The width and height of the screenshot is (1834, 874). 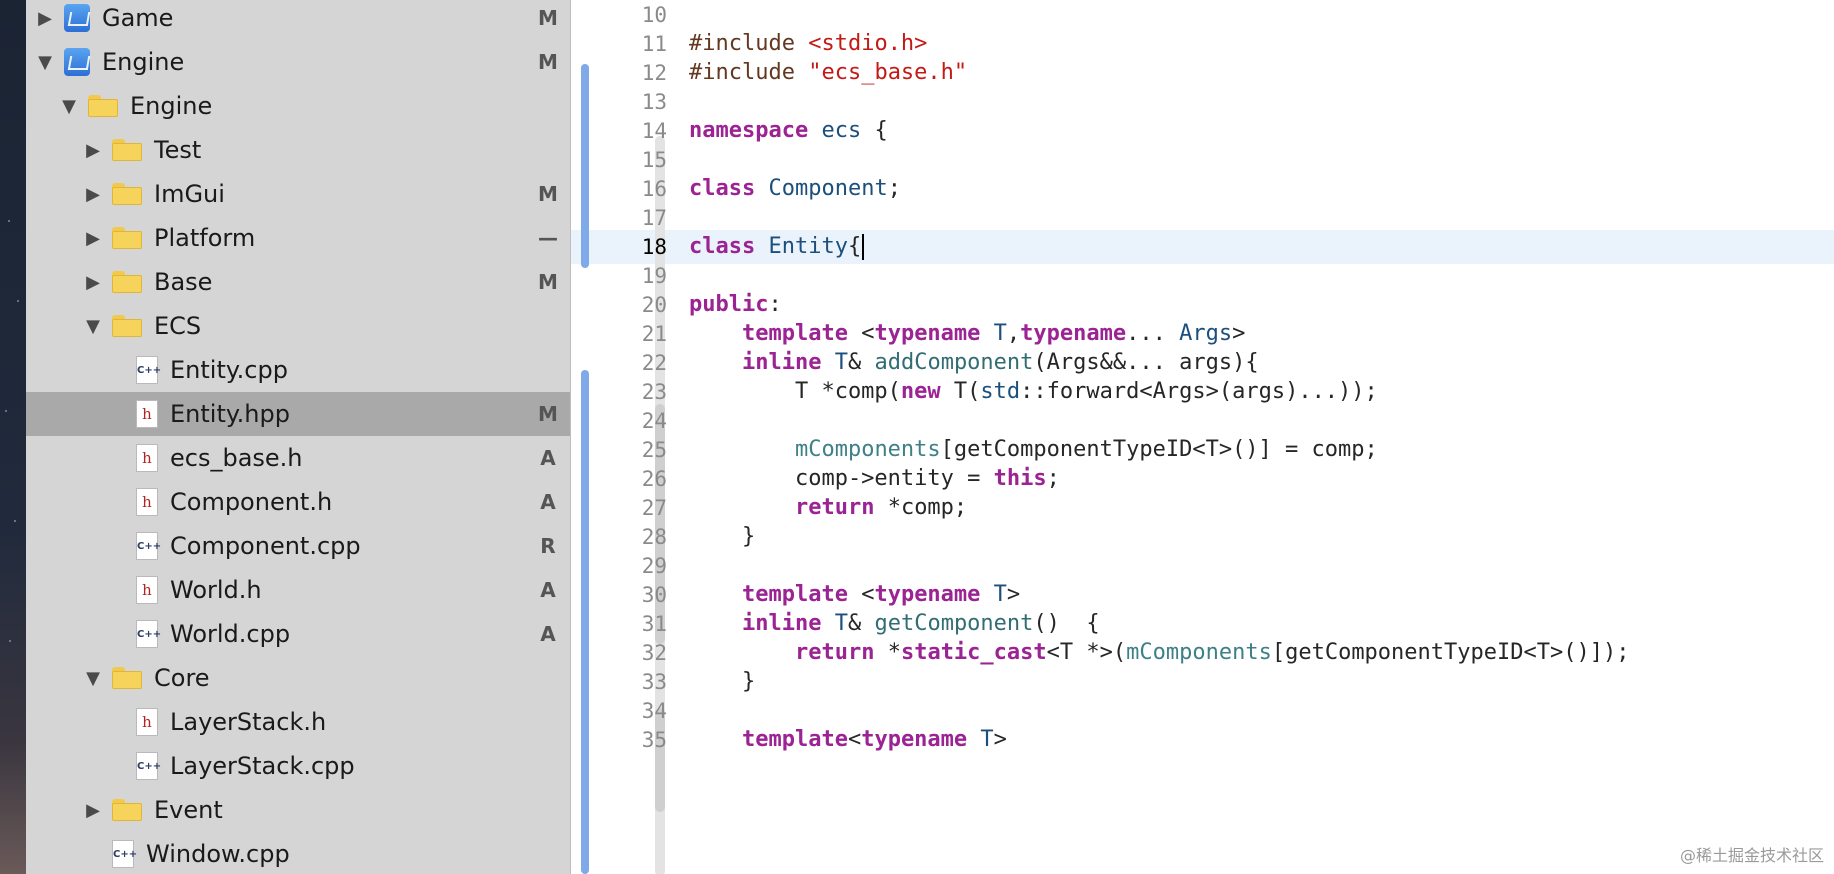 I want to click on code-token: *, so click(x=887, y=652).